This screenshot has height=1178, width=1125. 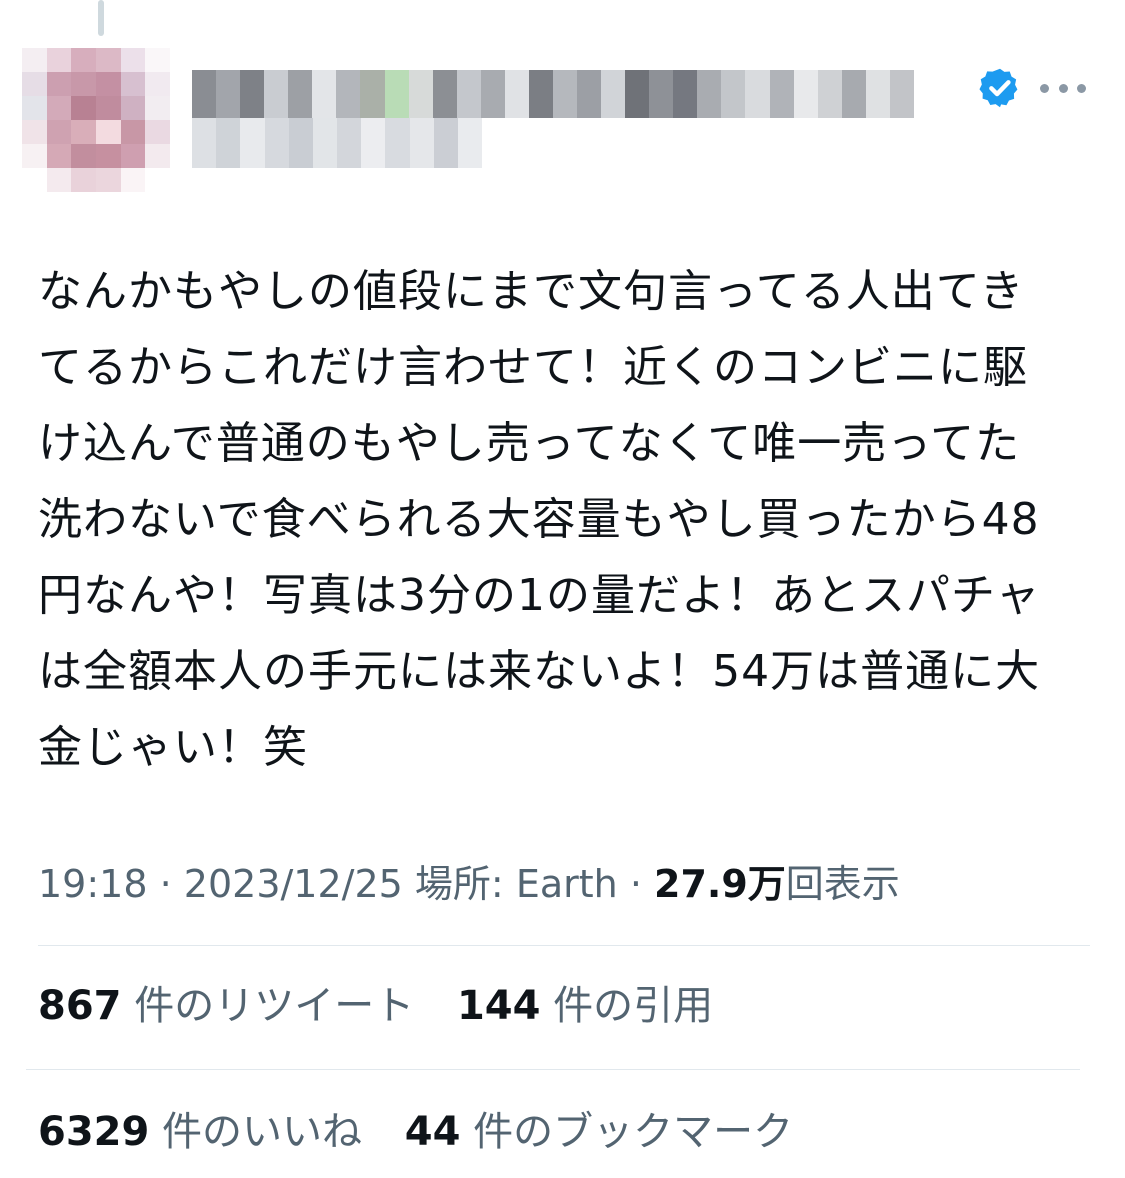 What do you see at coordinates (274, 1006) in the screenshot?
I see `retweets-label: 件のリツイート` at bounding box center [274, 1006].